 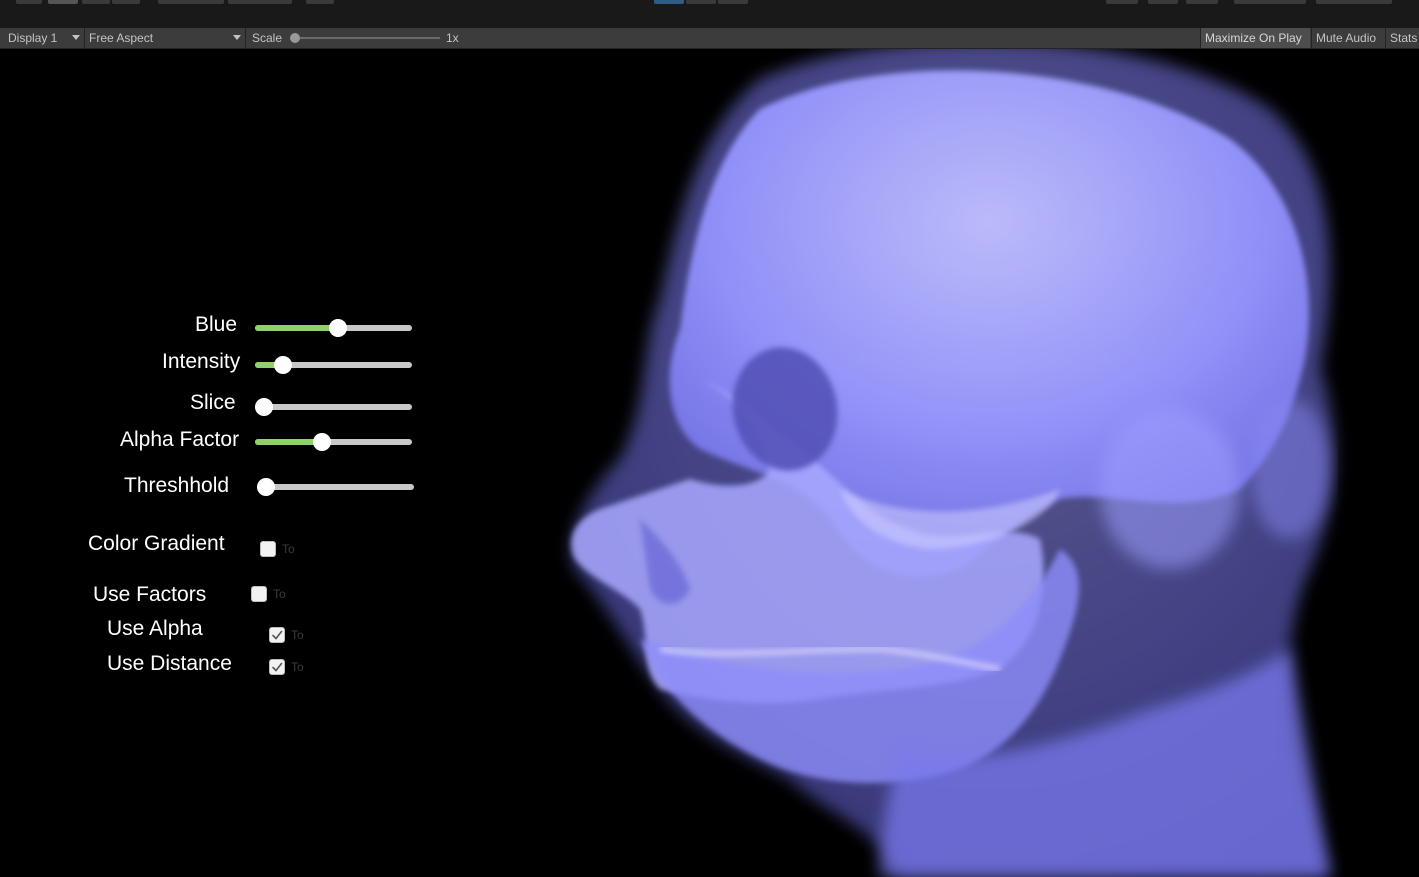 I want to click on stats-button: Stats, so click(x=1402, y=38).